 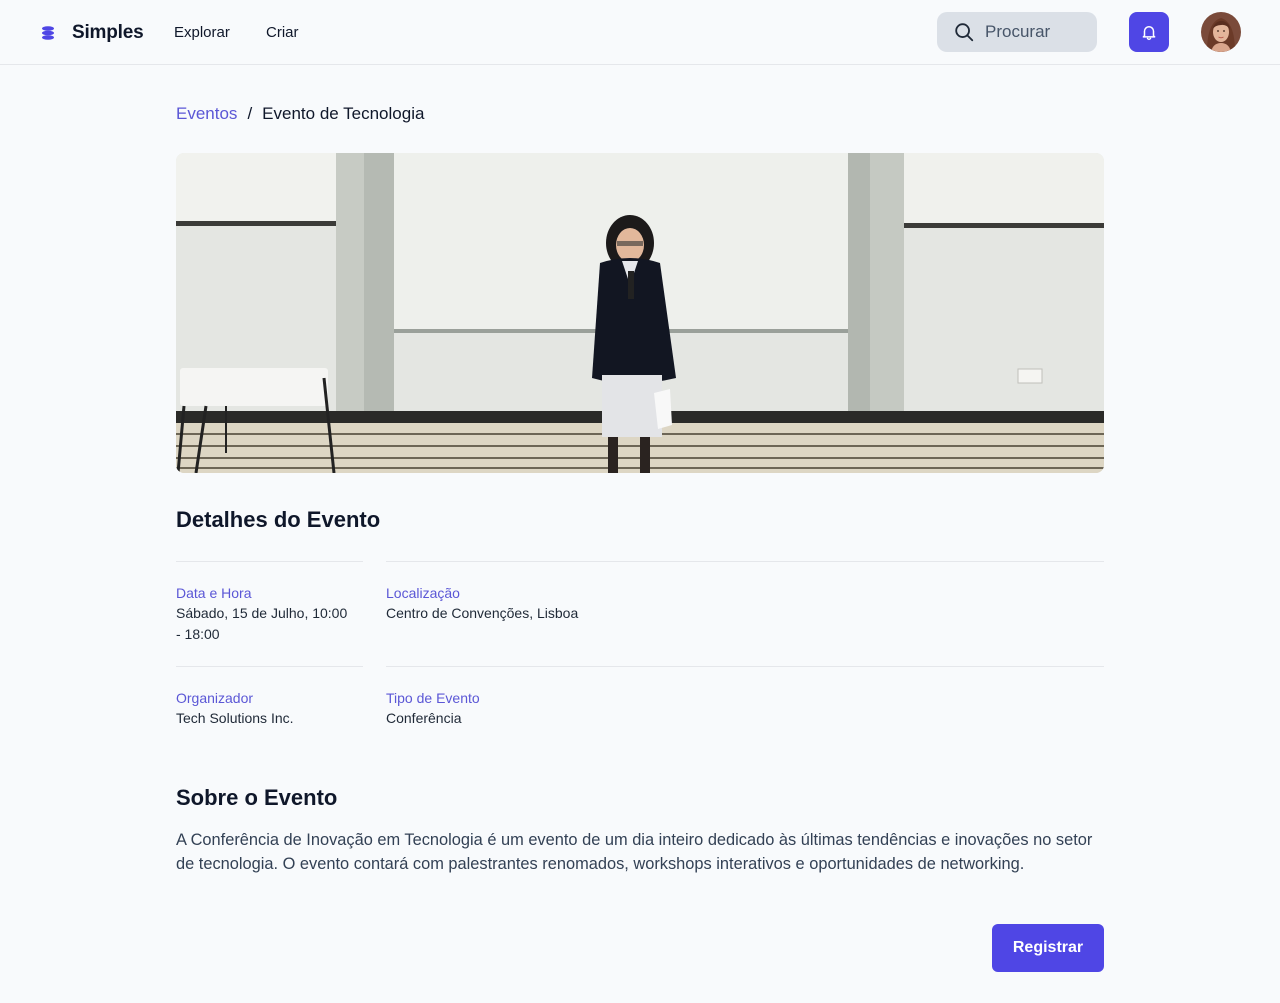 I want to click on nav-explore-link: Explorar, so click(x=202, y=32).